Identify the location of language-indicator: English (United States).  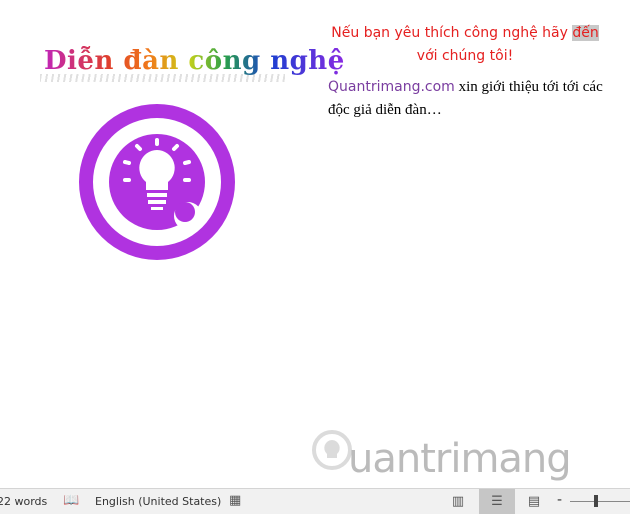
(158, 501).